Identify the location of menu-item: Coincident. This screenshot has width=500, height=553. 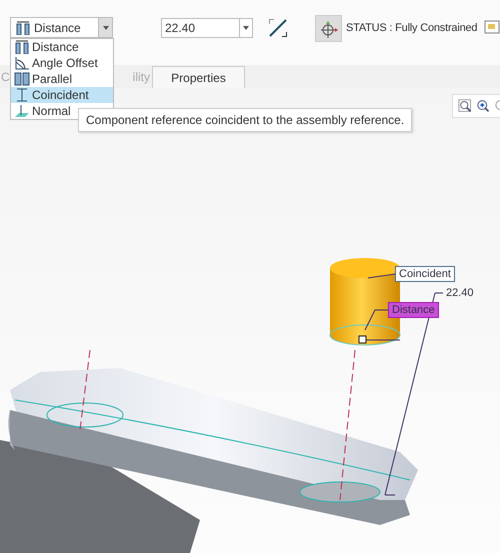
(62, 95).